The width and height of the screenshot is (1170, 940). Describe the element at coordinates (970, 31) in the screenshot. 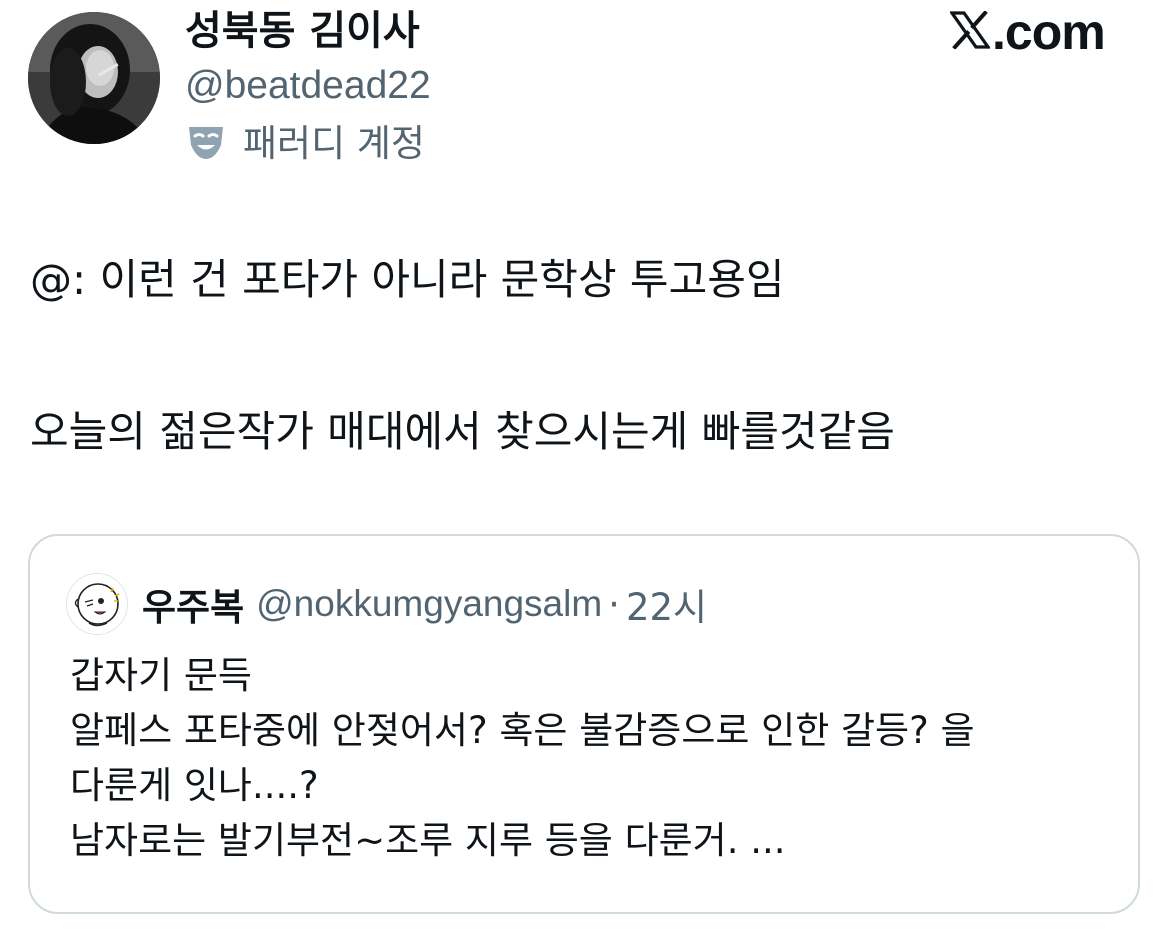

I see `x-logo-icon` at that location.